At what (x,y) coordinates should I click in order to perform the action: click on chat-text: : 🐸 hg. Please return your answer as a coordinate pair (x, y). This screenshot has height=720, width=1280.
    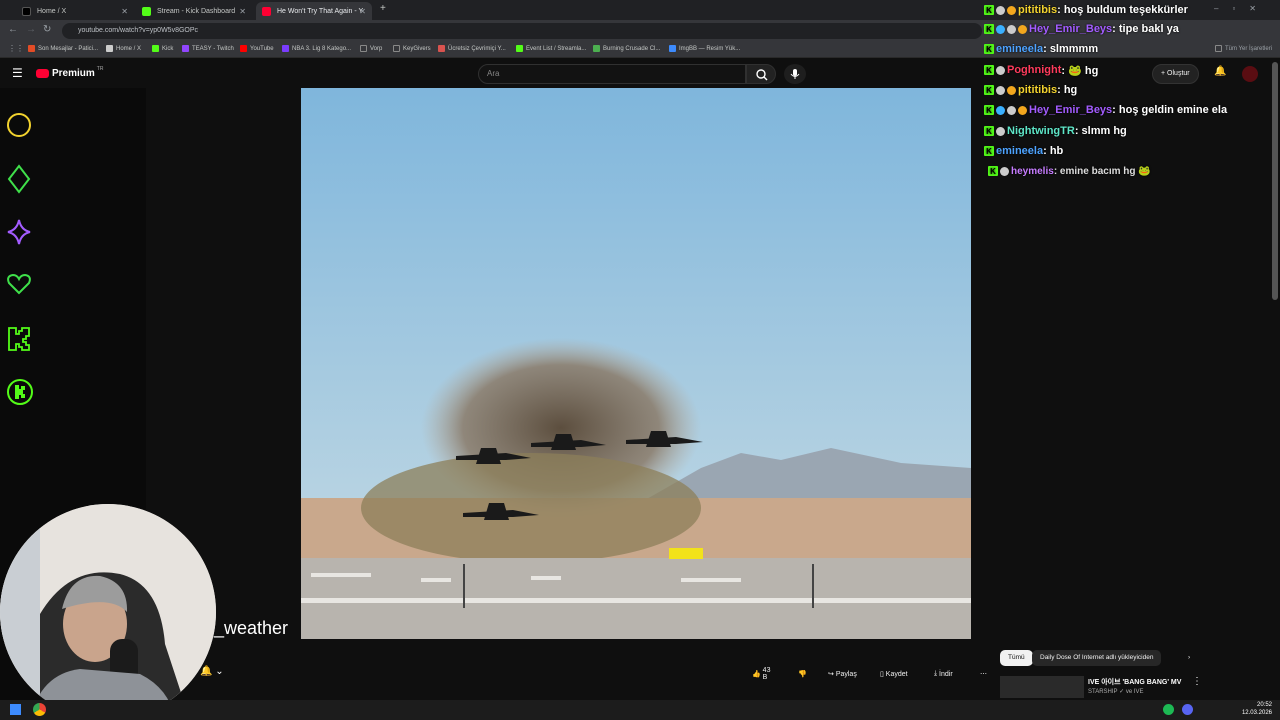
    Looking at the image, I should click on (1080, 70).